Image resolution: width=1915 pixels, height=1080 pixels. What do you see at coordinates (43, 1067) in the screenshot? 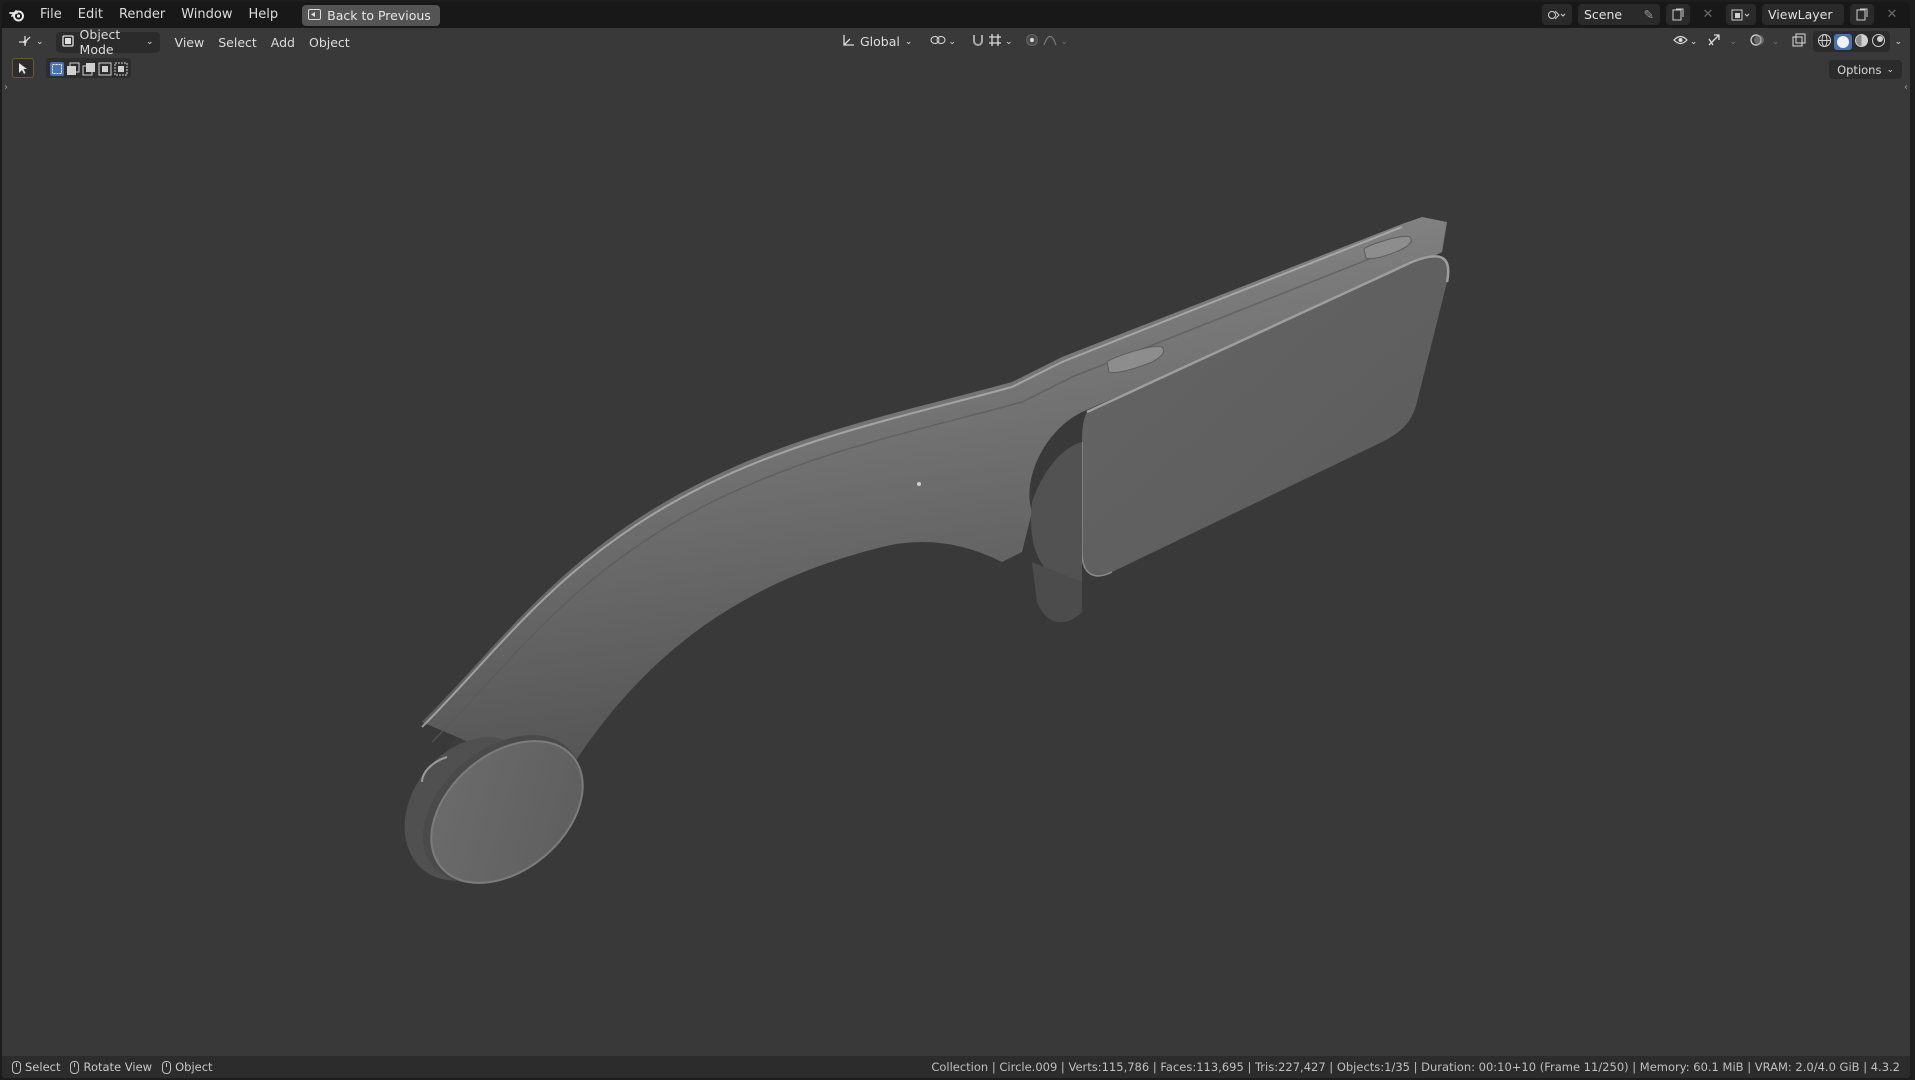
I see `hint-label: Select` at bounding box center [43, 1067].